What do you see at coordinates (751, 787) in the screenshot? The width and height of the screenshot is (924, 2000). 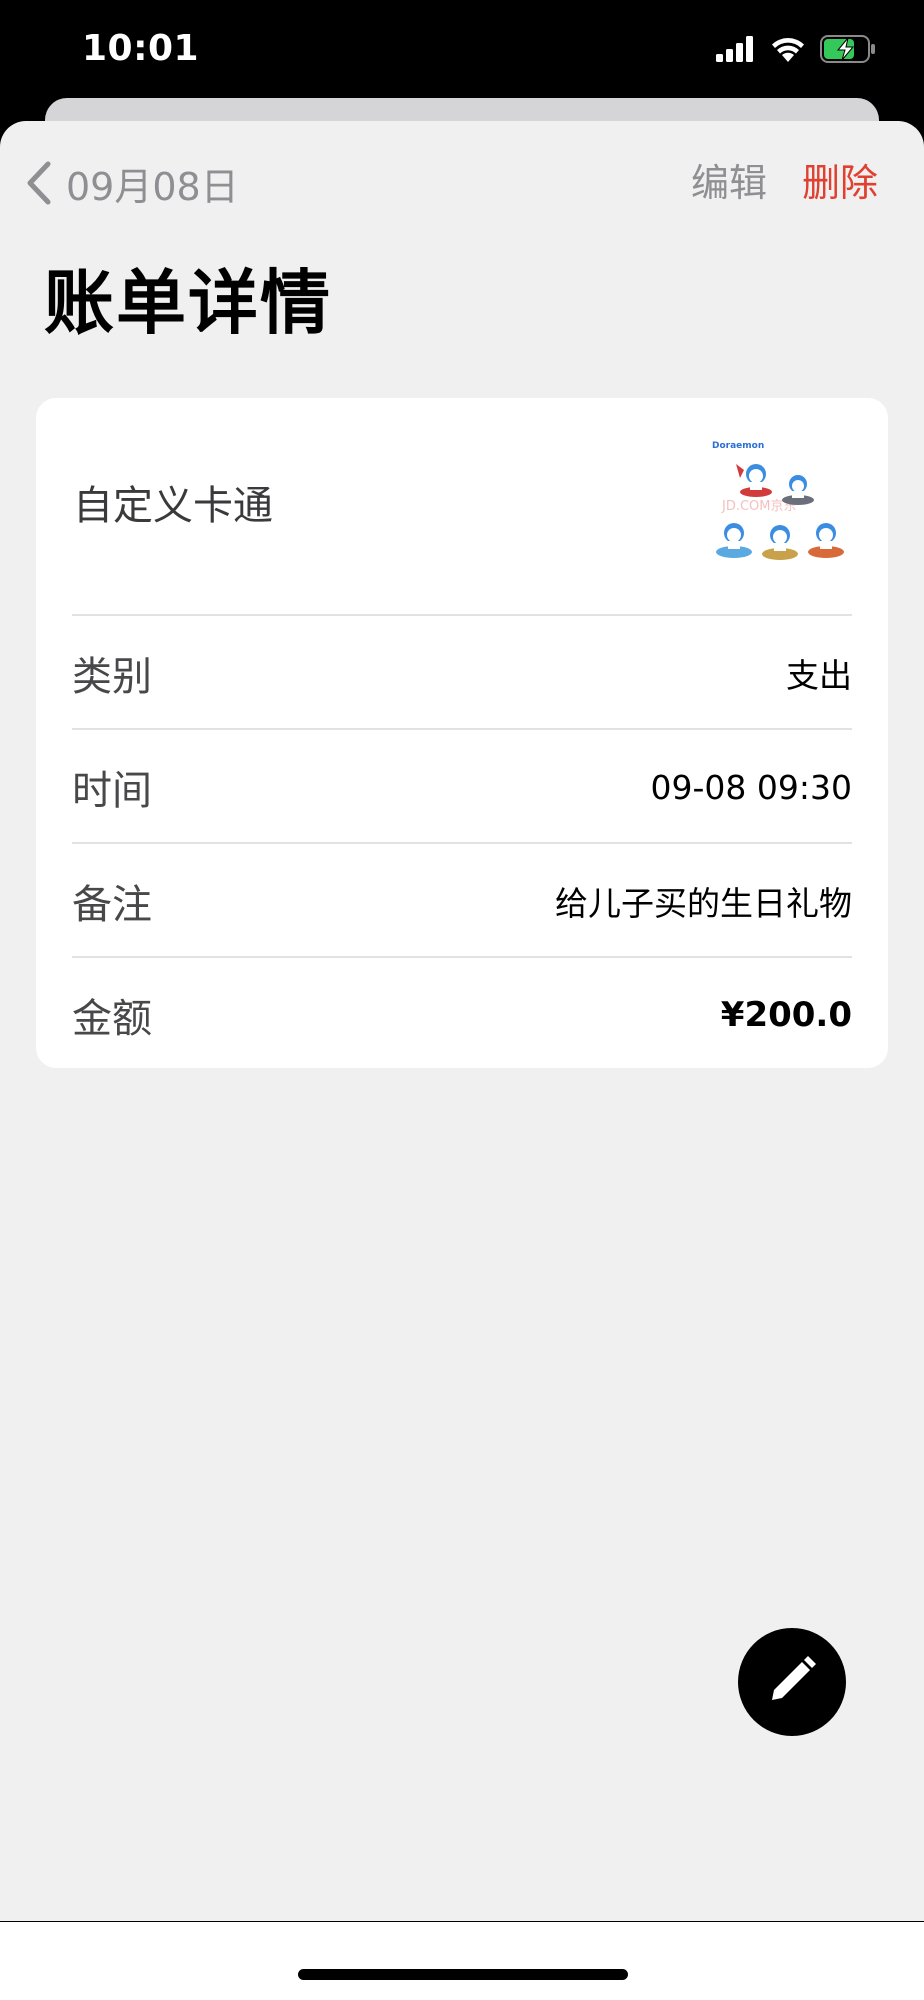 I see `row-value: 09-08 09:30` at bounding box center [751, 787].